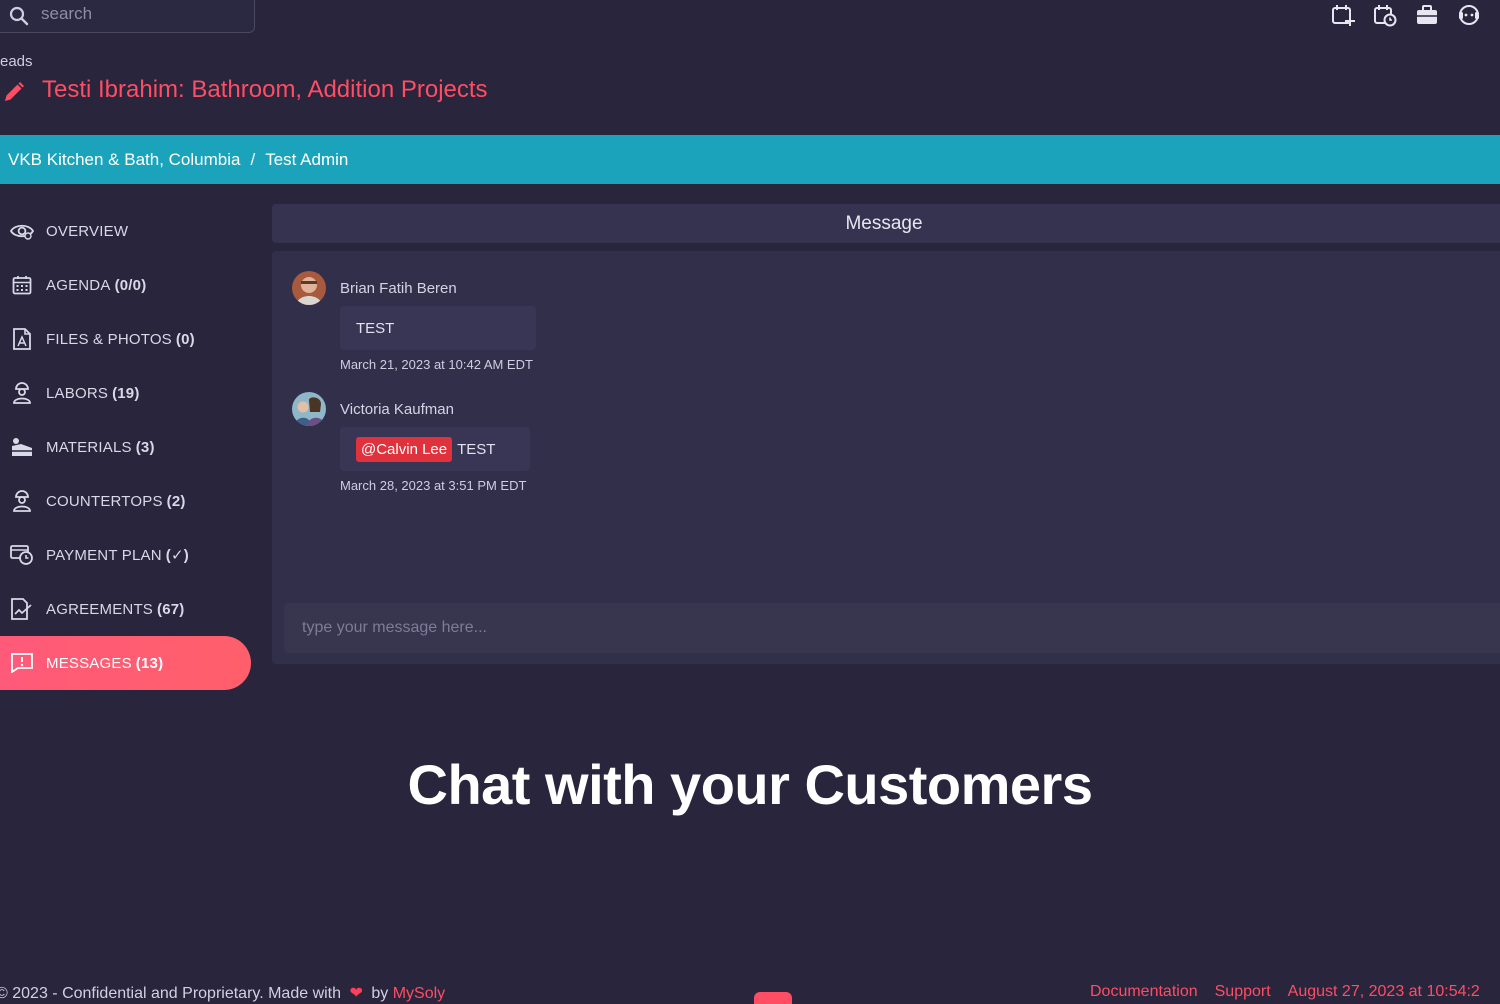  I want to click on sidebar-item-agenda: AGENDA (0/0), so click(130, 285).